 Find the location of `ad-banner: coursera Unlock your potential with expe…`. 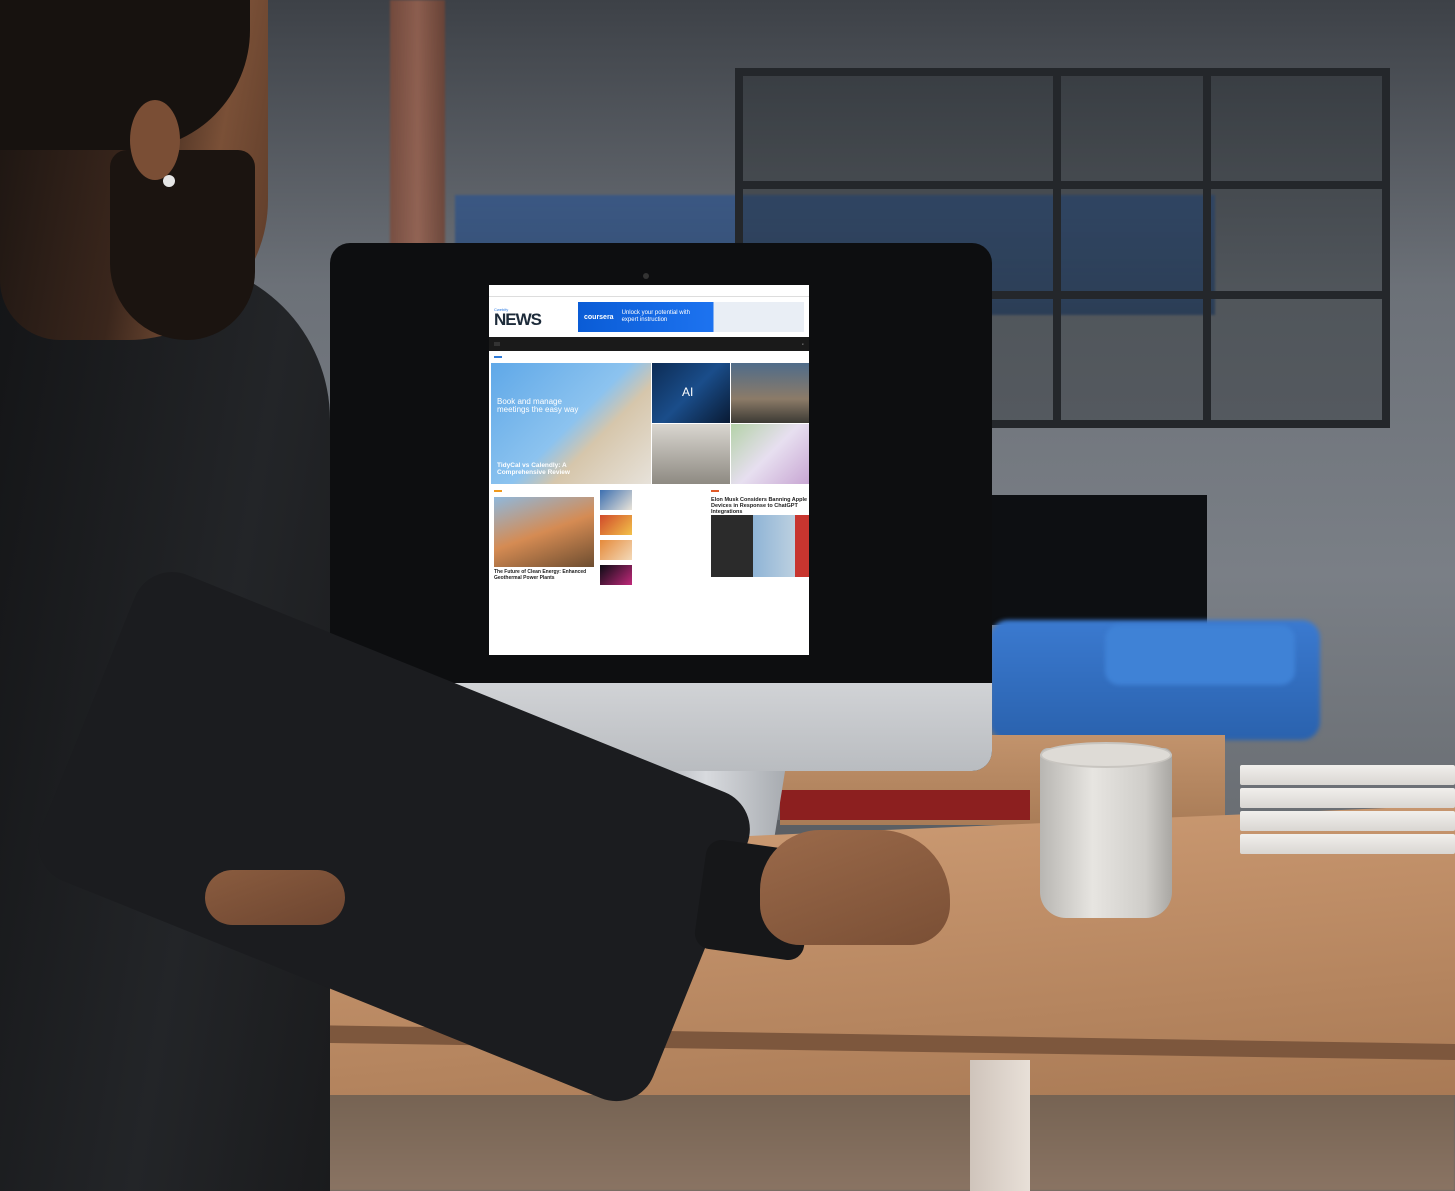

ad-banner: coursera Unlock your potential with expe… is located at coordinates (691, 317).